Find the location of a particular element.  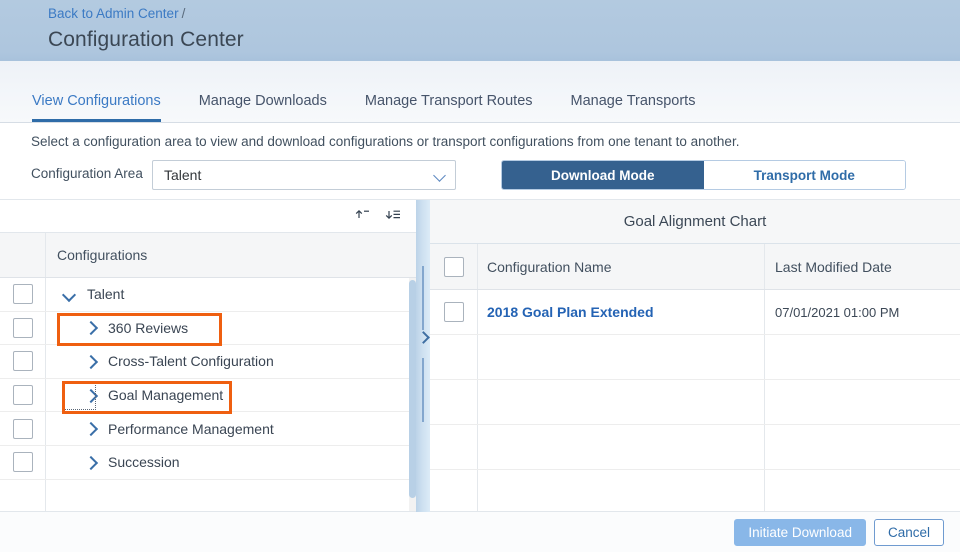

tree-item-label-360-reviews: 360 Reviews is located at coordinates (148, 327).